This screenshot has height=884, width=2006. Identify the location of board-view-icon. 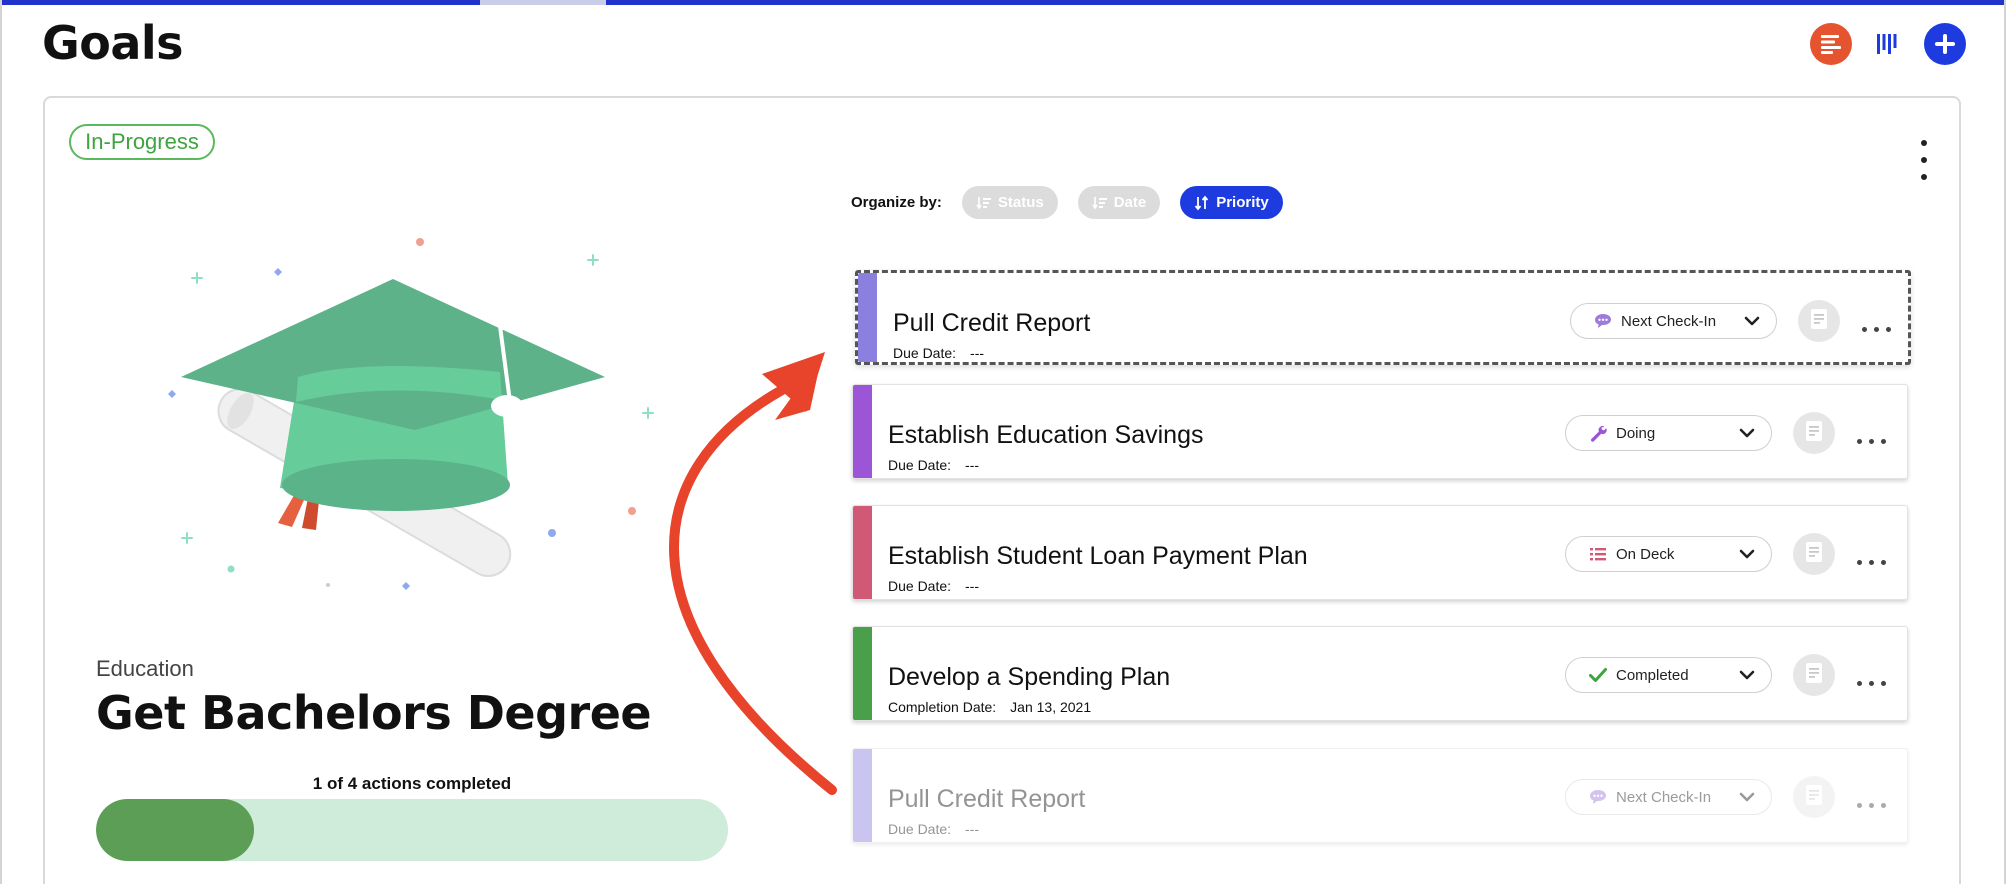
(1887, 44).